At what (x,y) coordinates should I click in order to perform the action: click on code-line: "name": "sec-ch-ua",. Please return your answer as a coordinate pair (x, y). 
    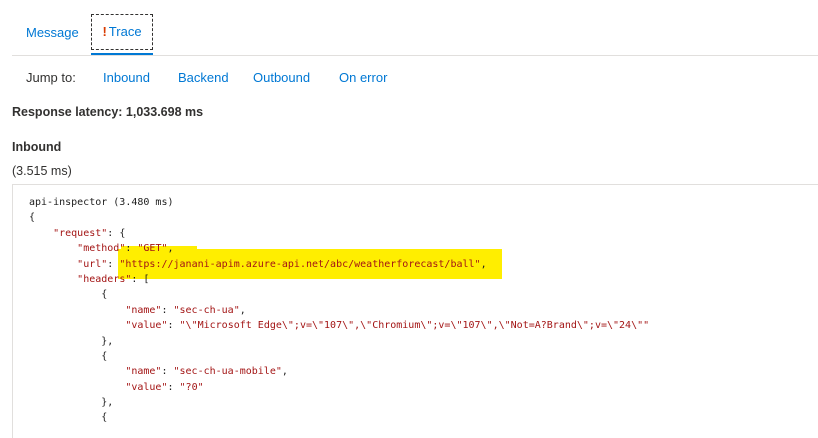
    Looking at the image, I should click on (185, 310).